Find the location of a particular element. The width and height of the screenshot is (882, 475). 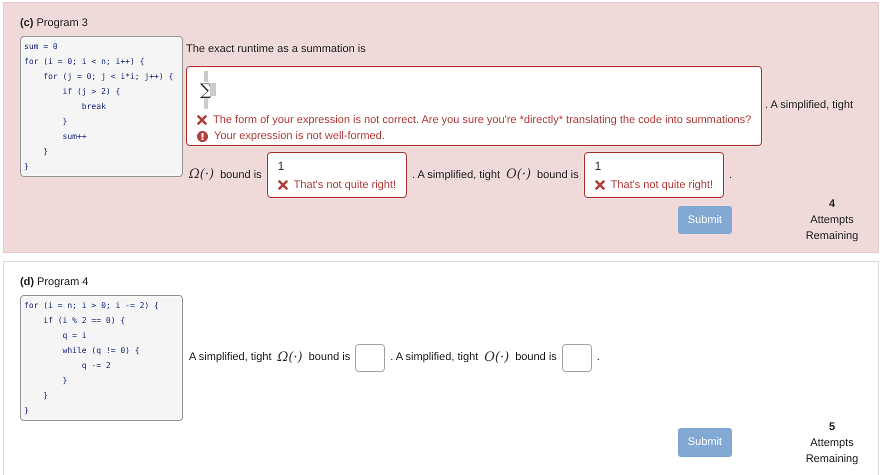

problem-title: Program 3 is located at coordinates (62, 23).